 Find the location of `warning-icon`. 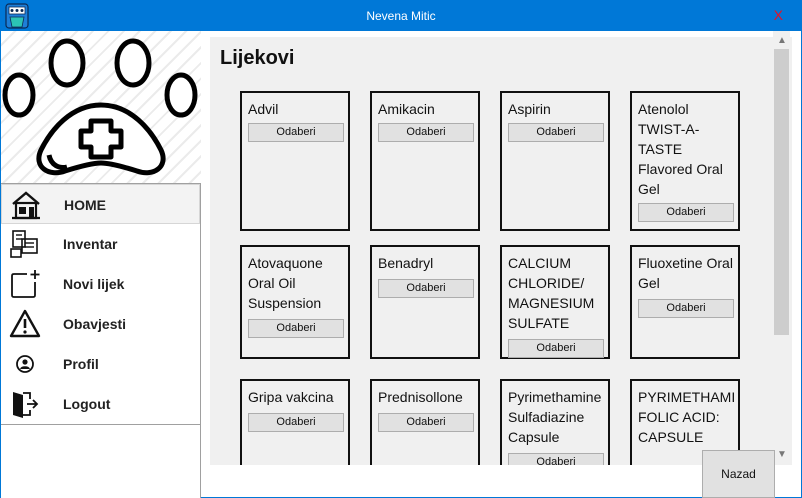

warning-icon is located at coordinates (25, 323).